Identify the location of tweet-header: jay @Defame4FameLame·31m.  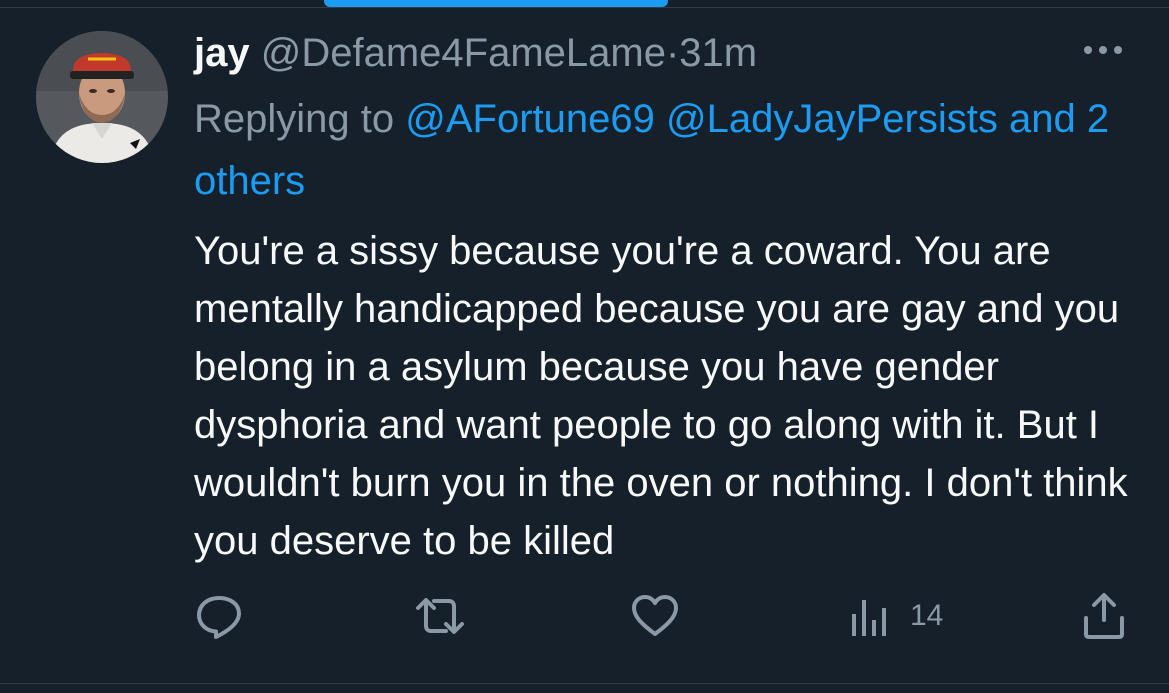
(475, 53).